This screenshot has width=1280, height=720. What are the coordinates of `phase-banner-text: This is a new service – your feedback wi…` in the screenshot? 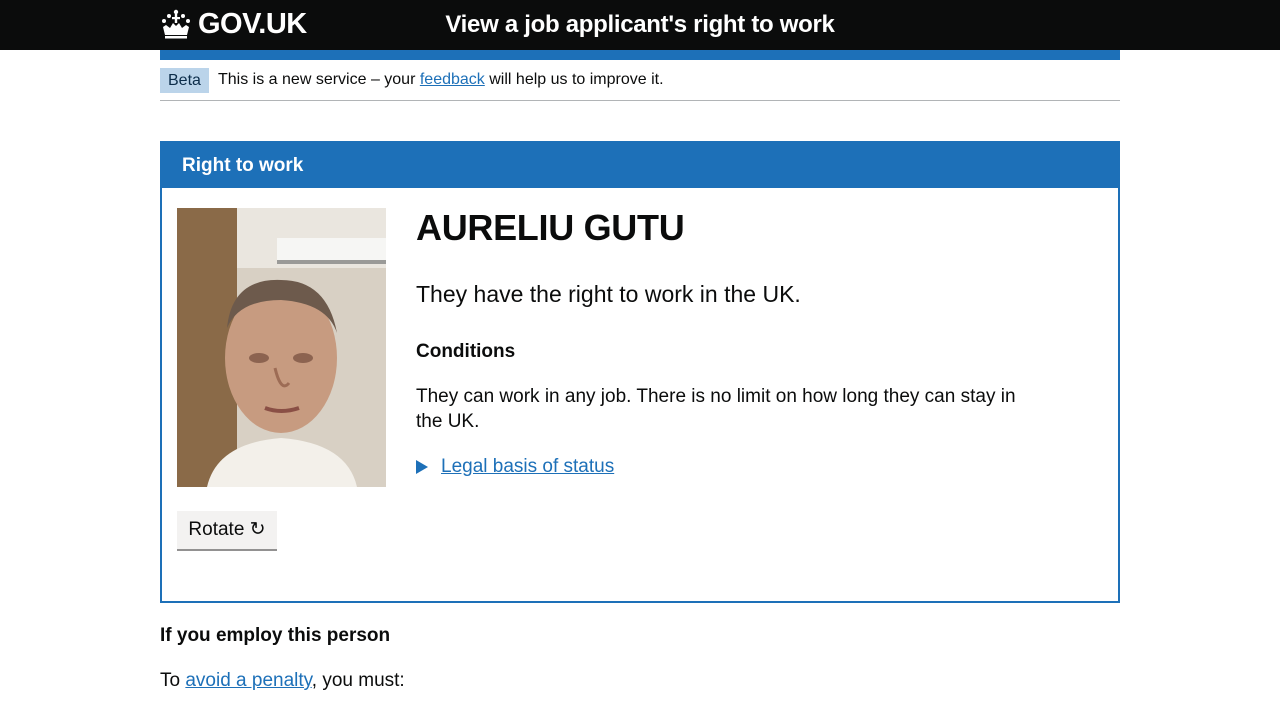 It's located at (441, 80).